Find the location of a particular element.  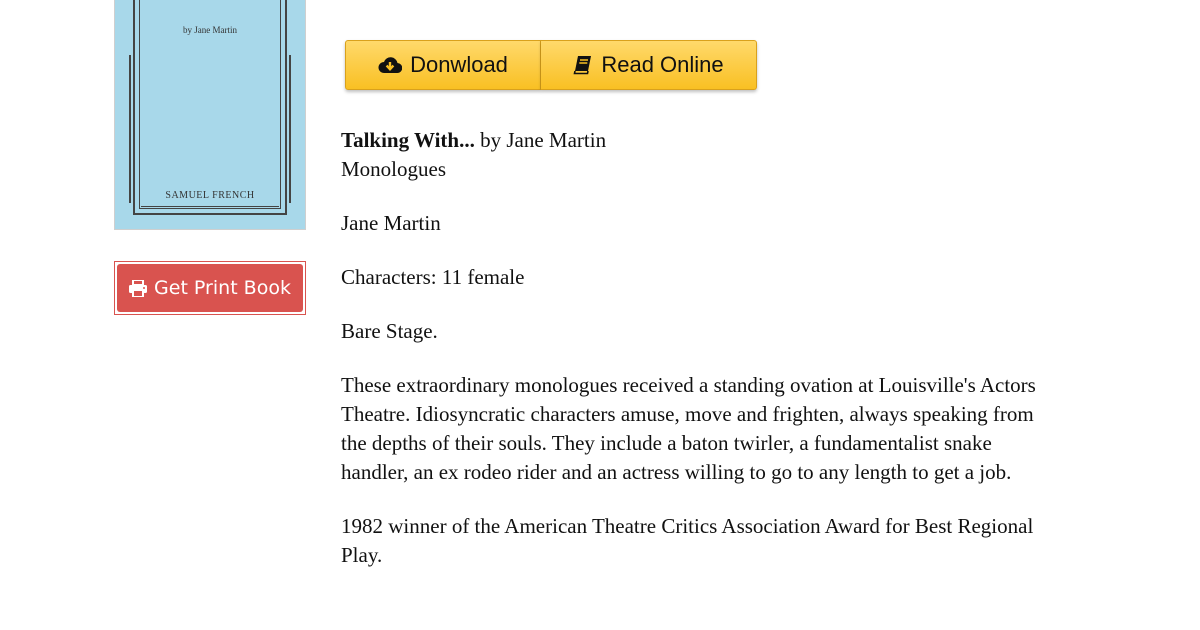

cover-author-text: by Jane Martin is located at coordinates (210, 30).